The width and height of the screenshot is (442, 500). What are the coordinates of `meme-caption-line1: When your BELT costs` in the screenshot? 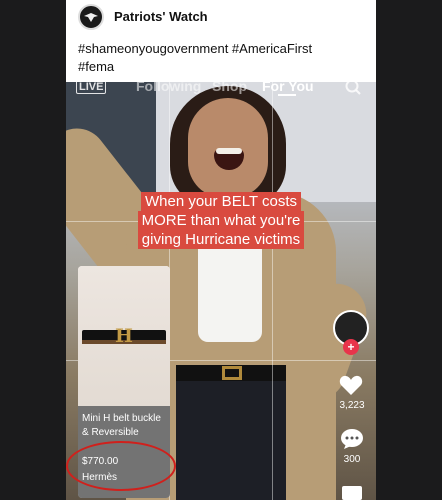 It's located at (220, 201).